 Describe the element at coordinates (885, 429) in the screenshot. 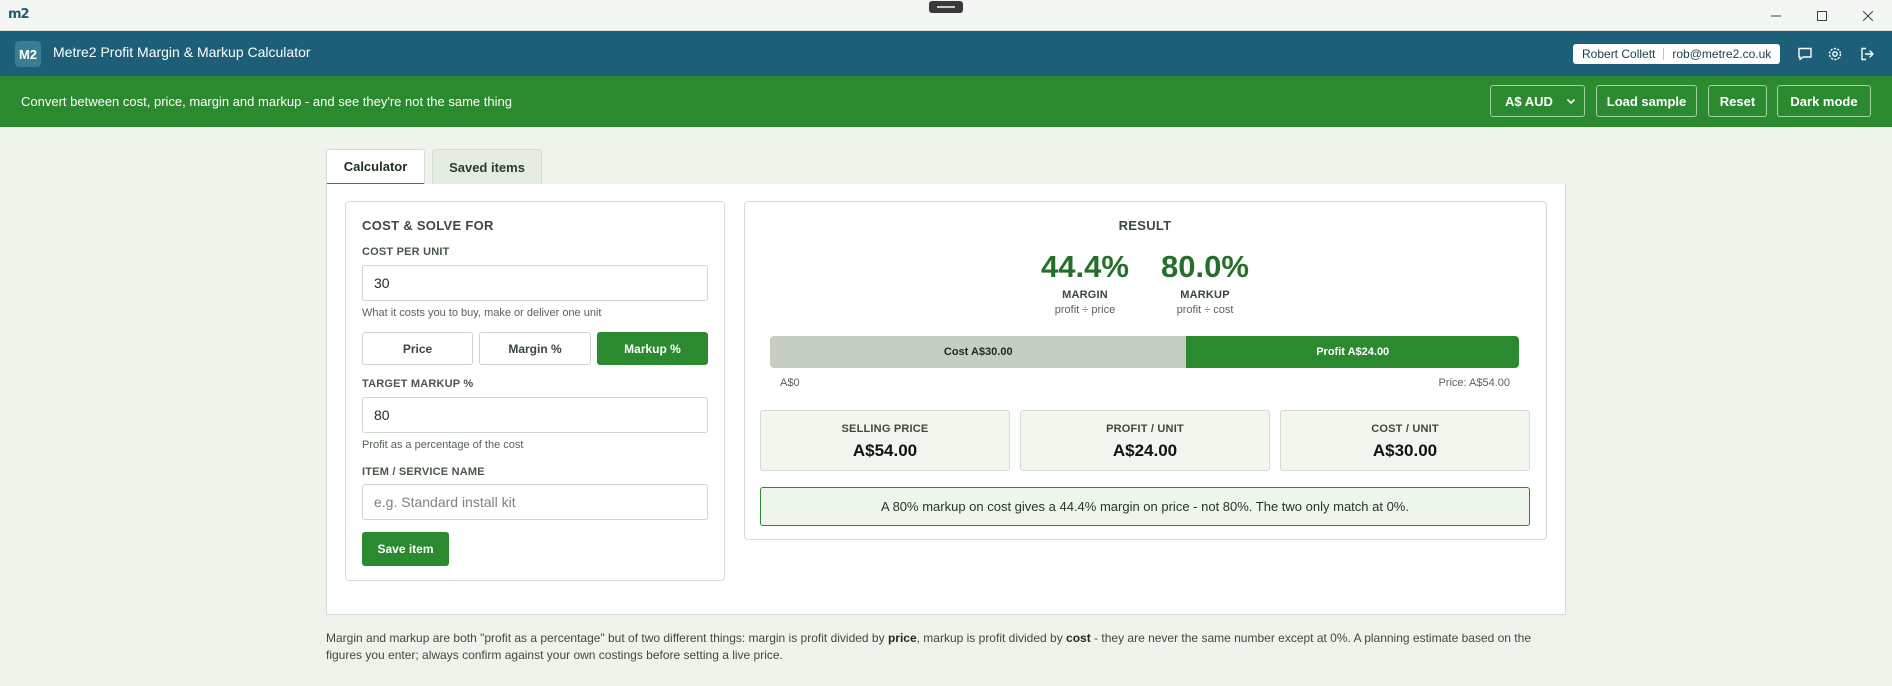

I see `selling-price-label: SELLING PRICE` at that location.